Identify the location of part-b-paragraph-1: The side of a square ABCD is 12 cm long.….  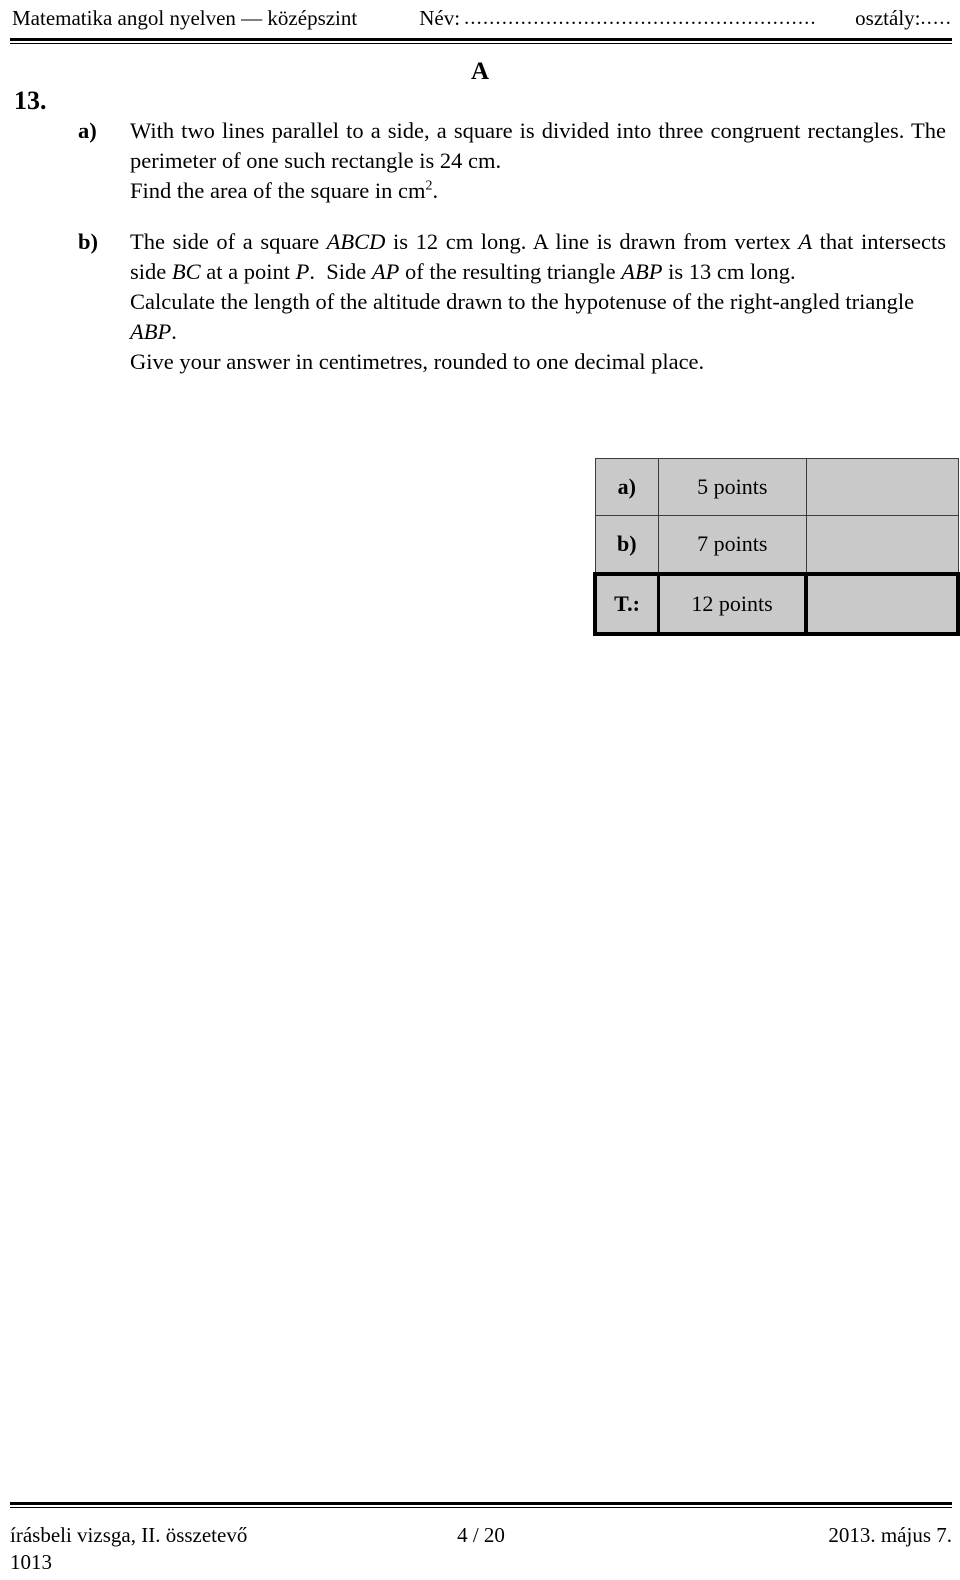
(538, 256).